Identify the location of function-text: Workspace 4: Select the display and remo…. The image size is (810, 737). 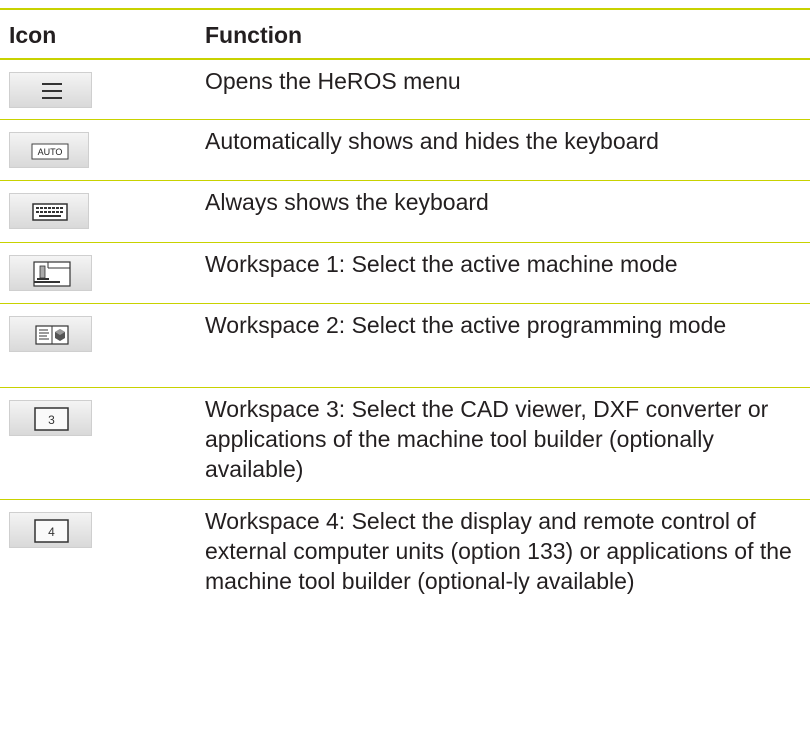
(498, 551).